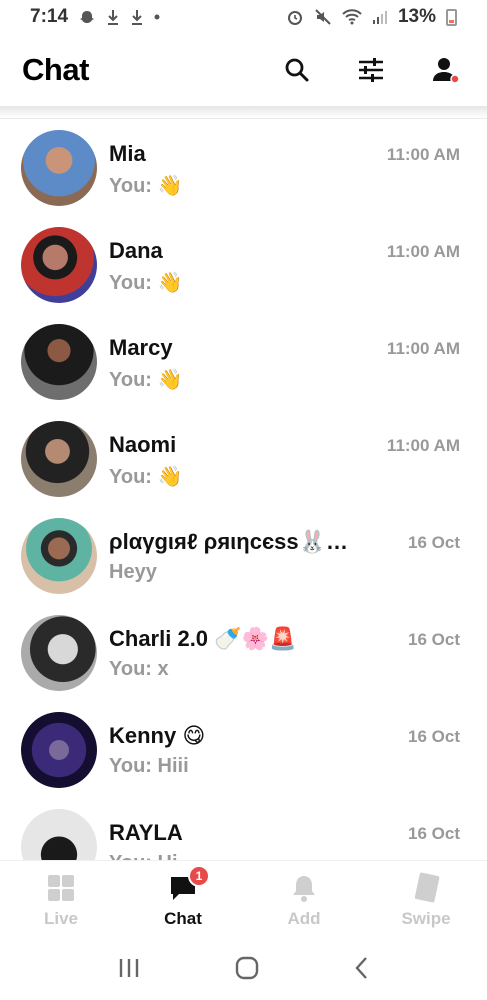 The image size is (487, 1000). I want to click on status-bar: 7:14 13%, so click(243, 17).